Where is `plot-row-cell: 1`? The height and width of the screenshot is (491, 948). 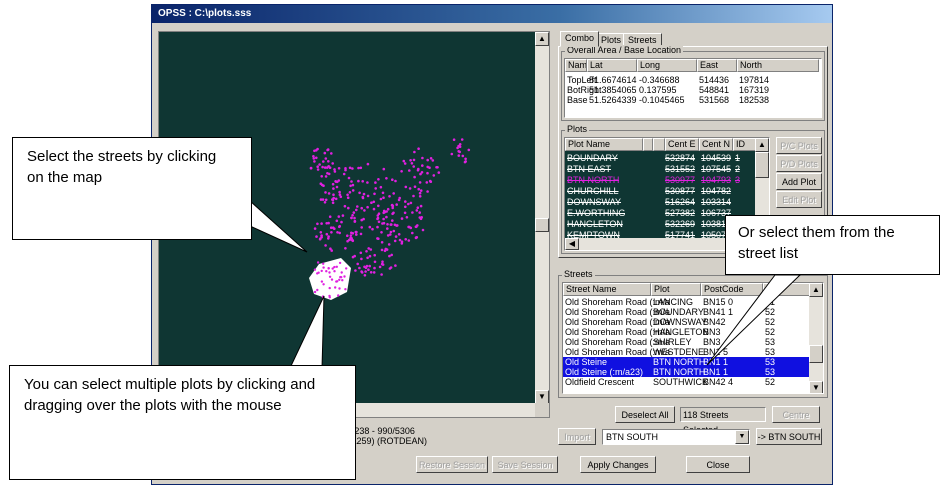
plot-row-cell: 1 is located at coordinates (737, 158).